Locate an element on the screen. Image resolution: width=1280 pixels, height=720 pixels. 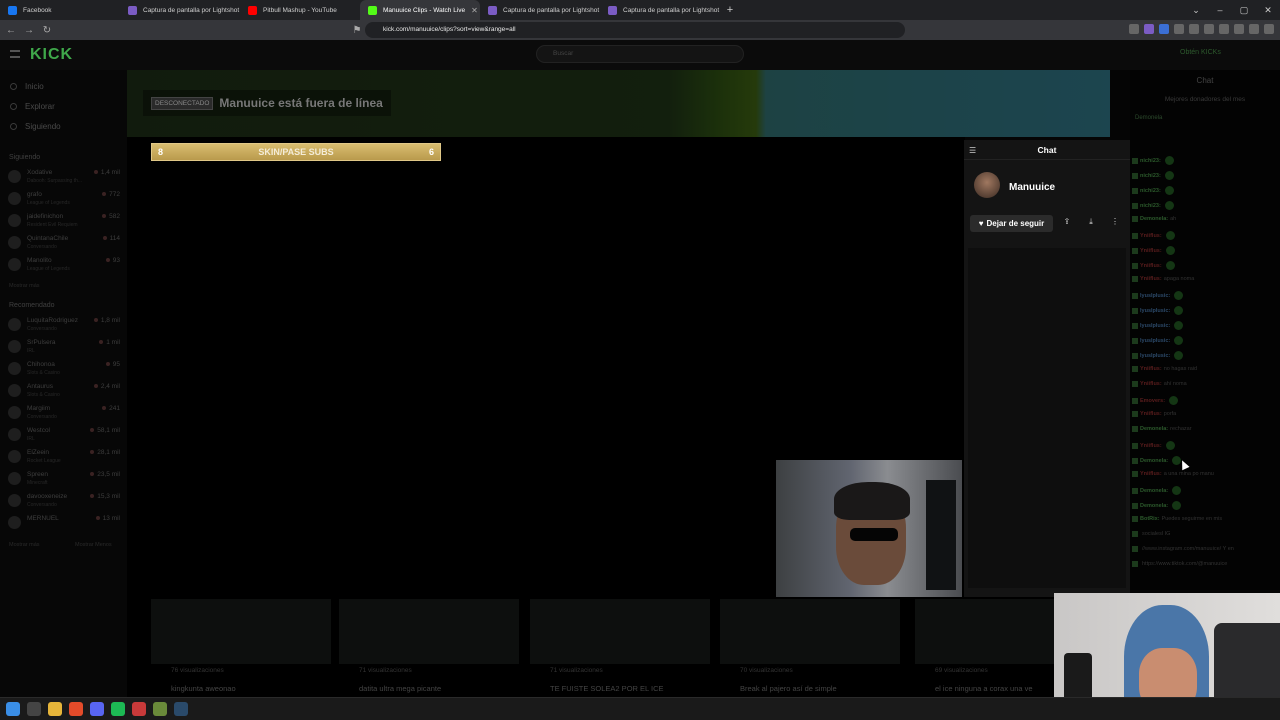
chat-username: Emovers: is located at coordinates (1152, 401).